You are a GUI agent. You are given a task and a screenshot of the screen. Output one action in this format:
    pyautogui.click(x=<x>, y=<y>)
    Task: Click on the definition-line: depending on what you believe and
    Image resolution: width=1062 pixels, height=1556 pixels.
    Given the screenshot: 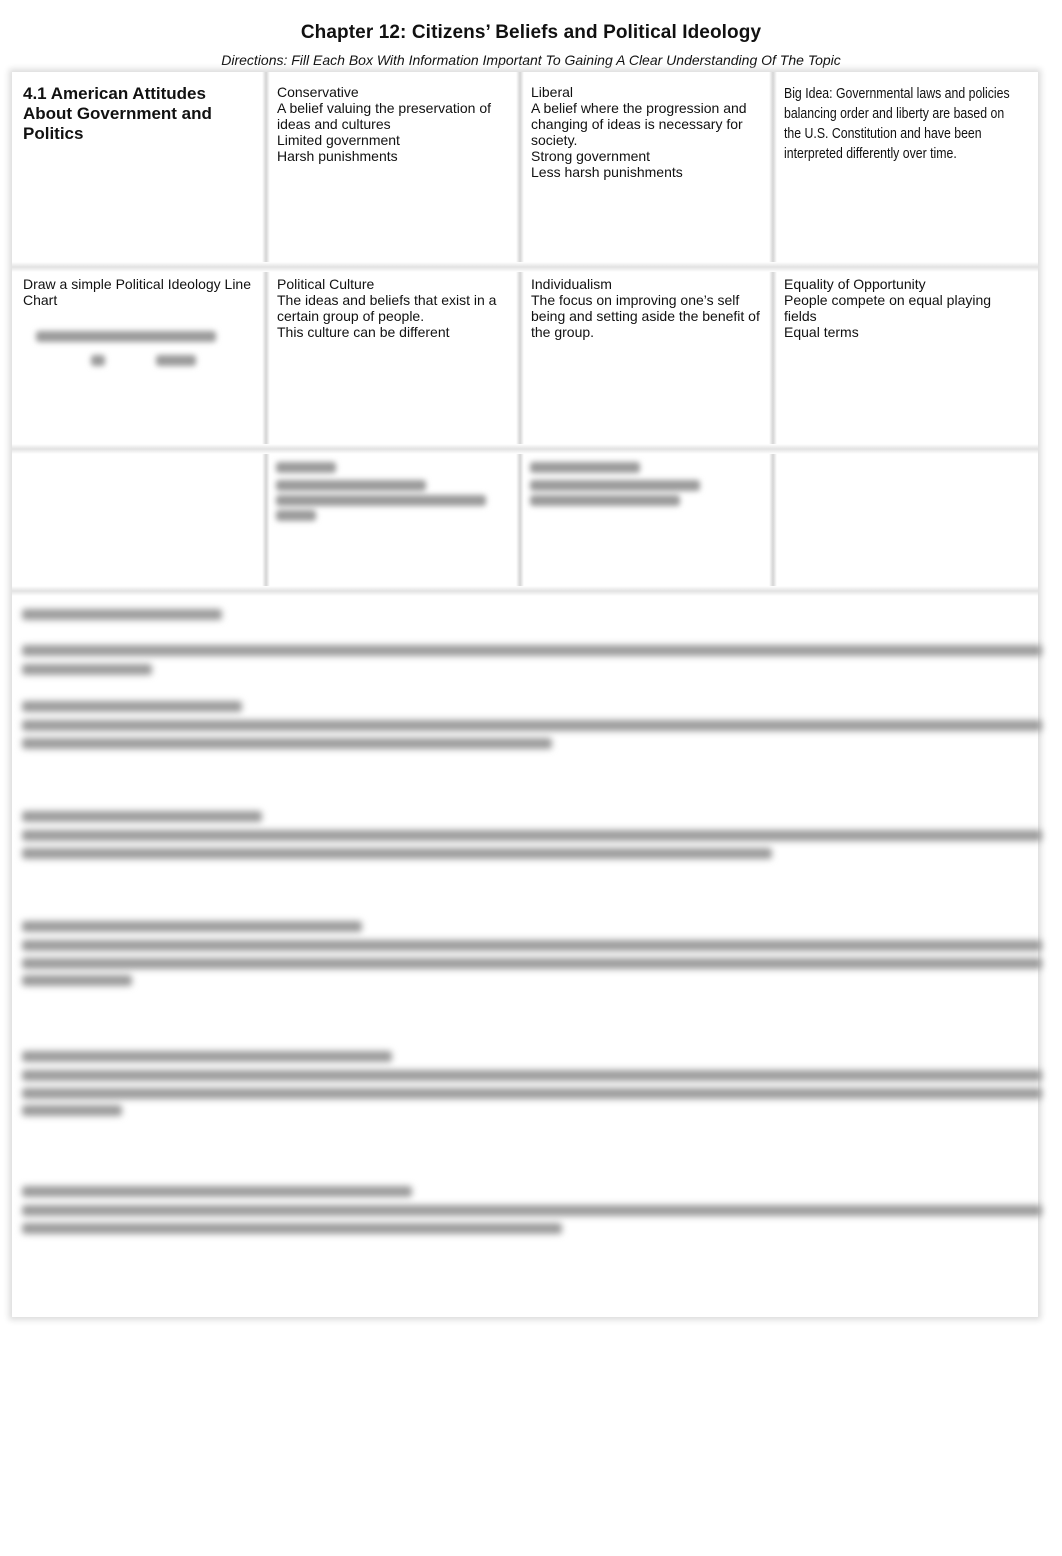 What is the action you would take?
    pyautogui.click(x=392, y=341)
    